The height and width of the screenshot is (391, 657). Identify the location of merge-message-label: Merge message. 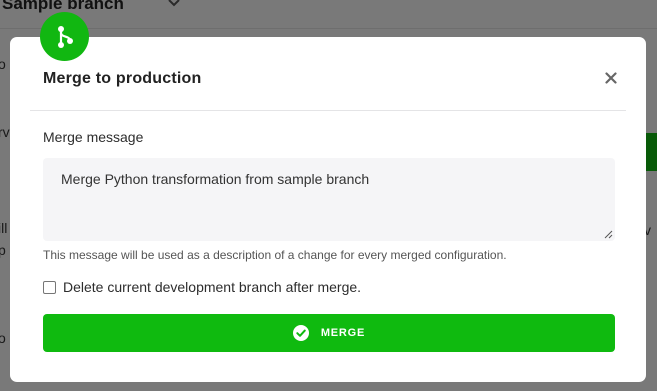
(93, 137).